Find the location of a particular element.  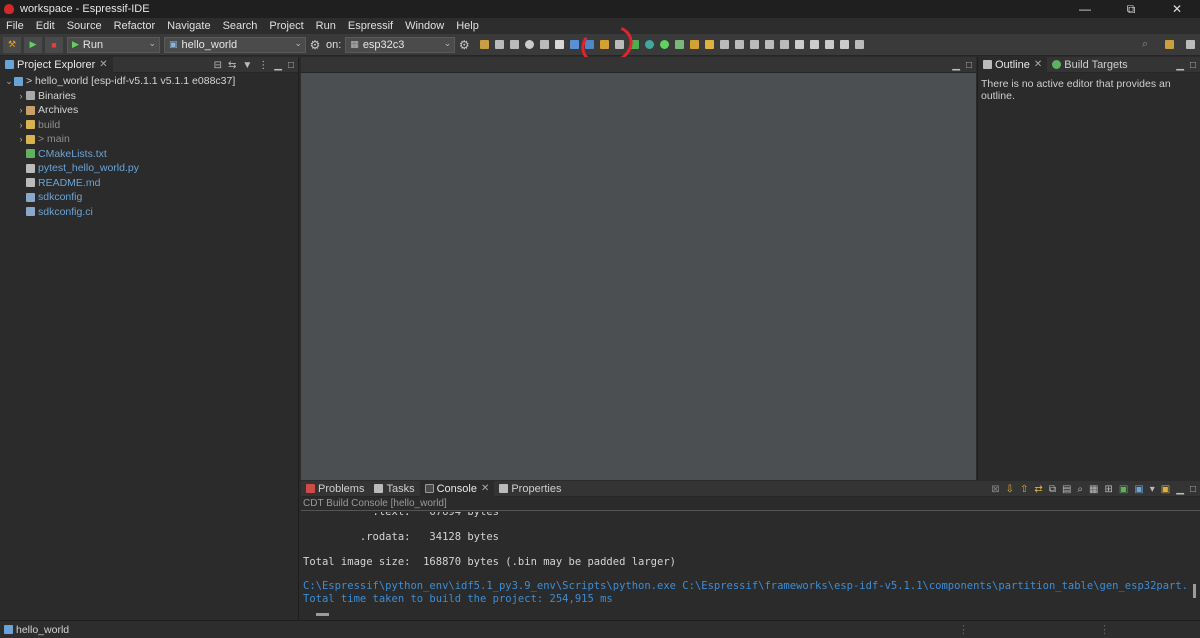

launch-target-select: ▦ esp32c3 ⌄ is located at coordinates (400, 44).